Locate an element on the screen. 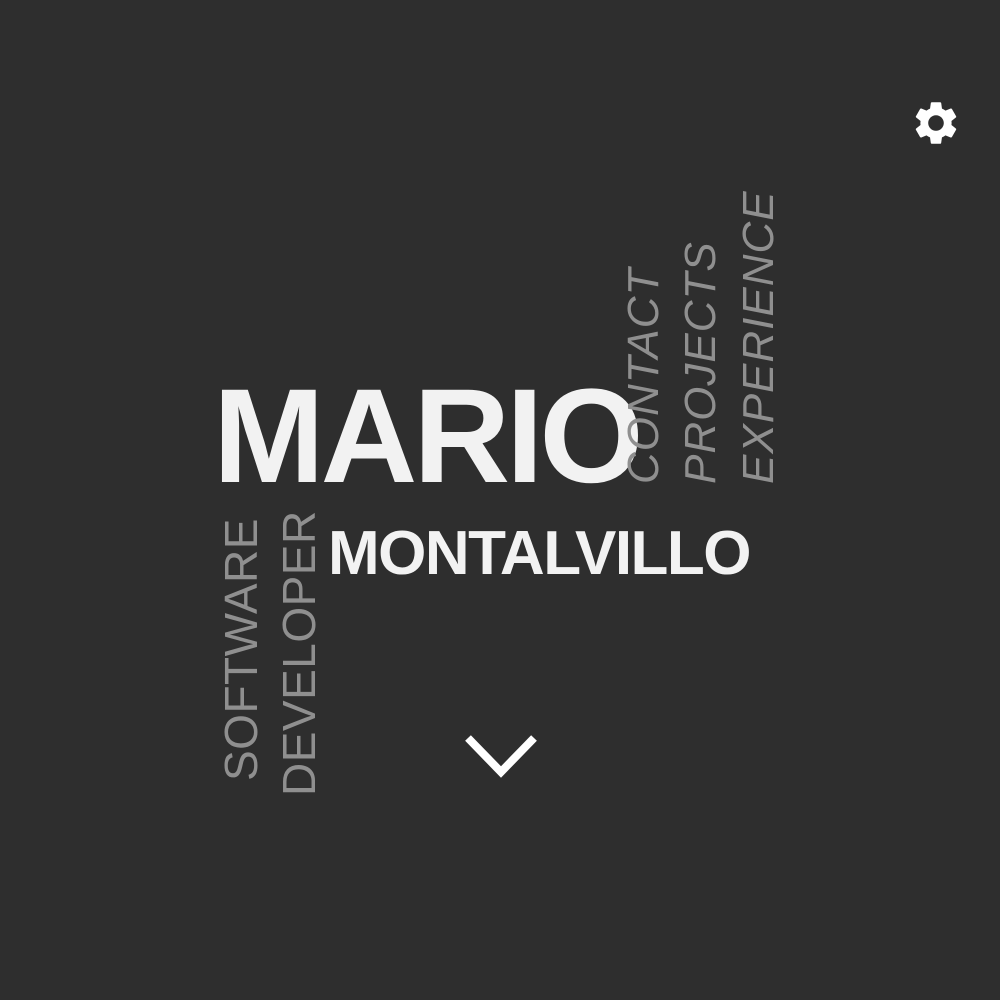 This screenshot has width=1000, height=1000. first-name-heading: MARIO is located at coordinates (428, 436).